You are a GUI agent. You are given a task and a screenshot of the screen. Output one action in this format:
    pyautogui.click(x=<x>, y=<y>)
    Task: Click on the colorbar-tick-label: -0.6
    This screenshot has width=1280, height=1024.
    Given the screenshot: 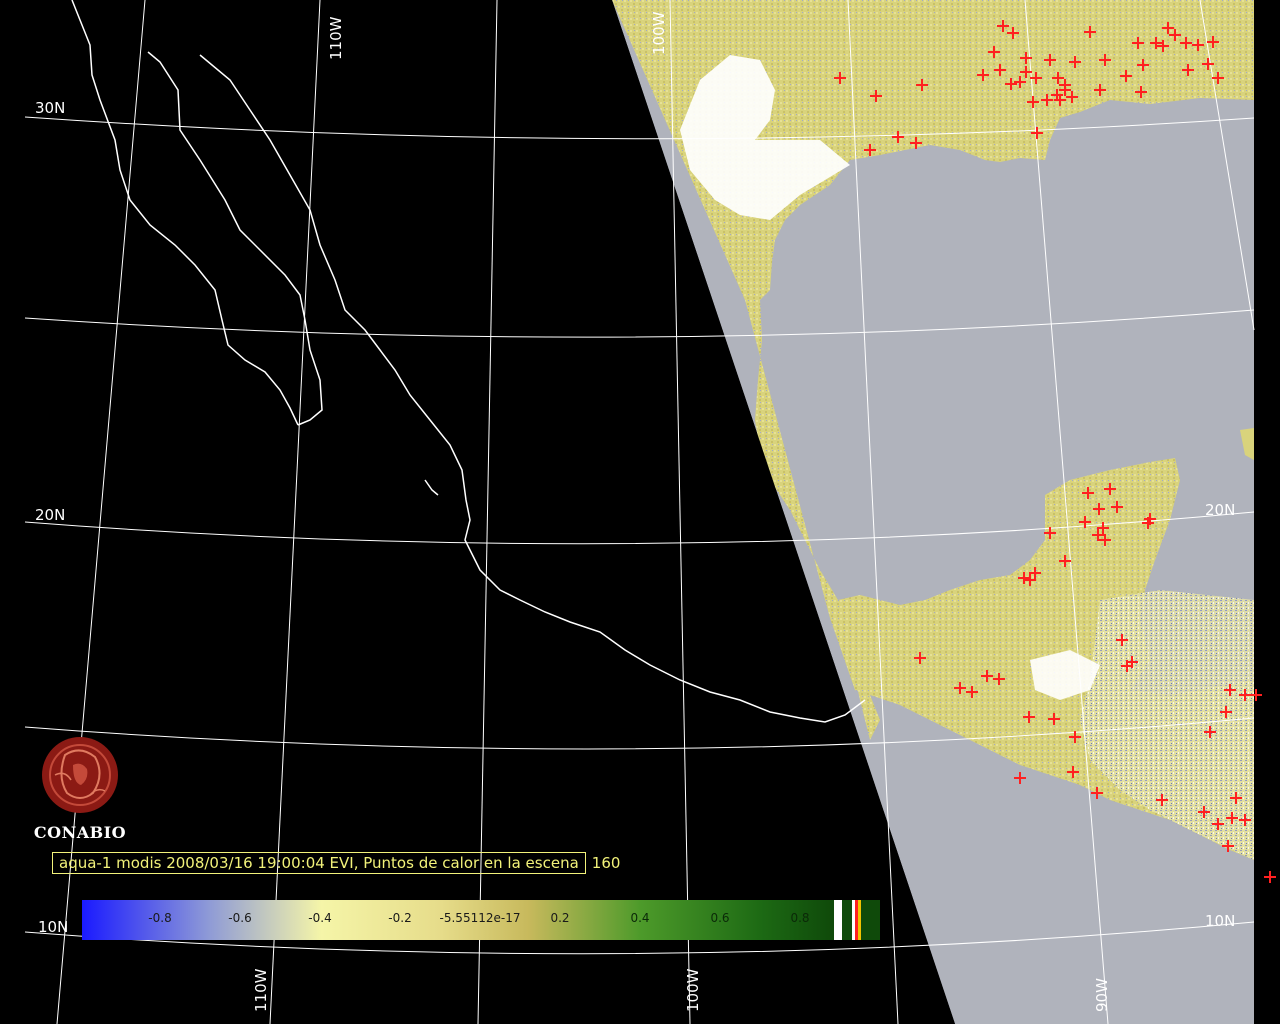 What is the action you would take?
    pyautogui.click(x=240, y=918)
    